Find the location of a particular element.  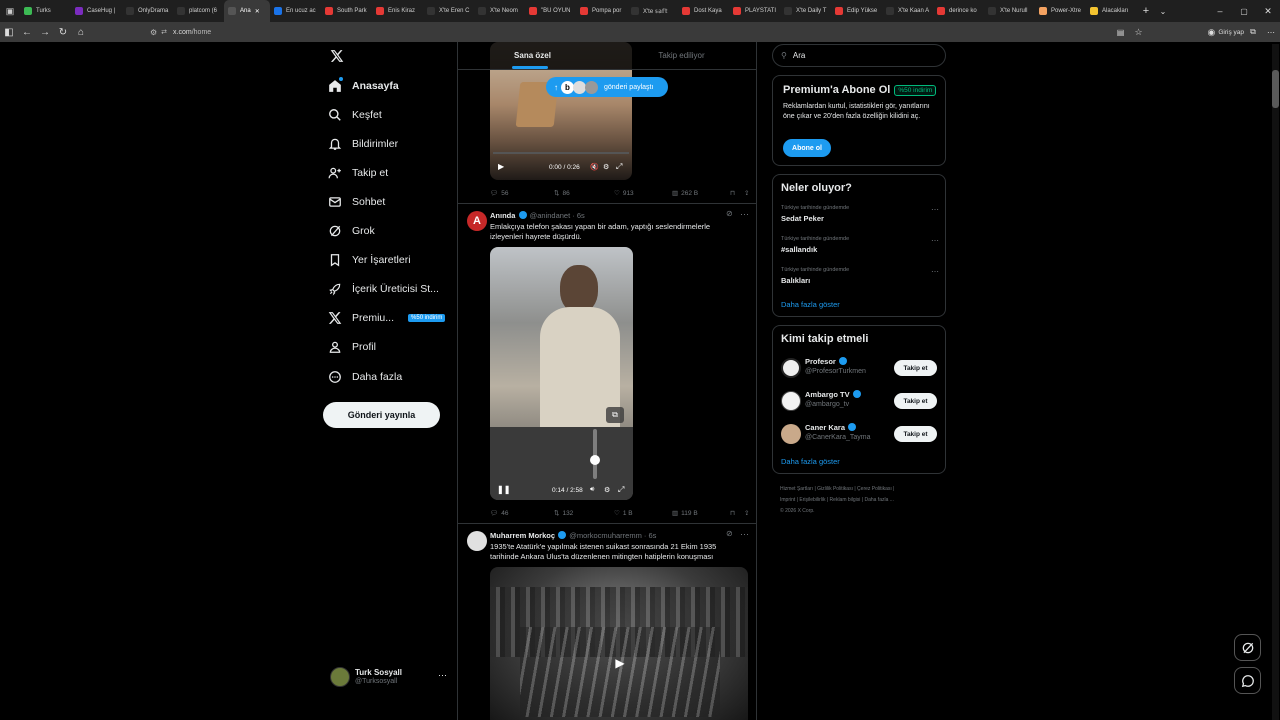

browser-tab: Dost Kaya is located at coordinates (703, 11).